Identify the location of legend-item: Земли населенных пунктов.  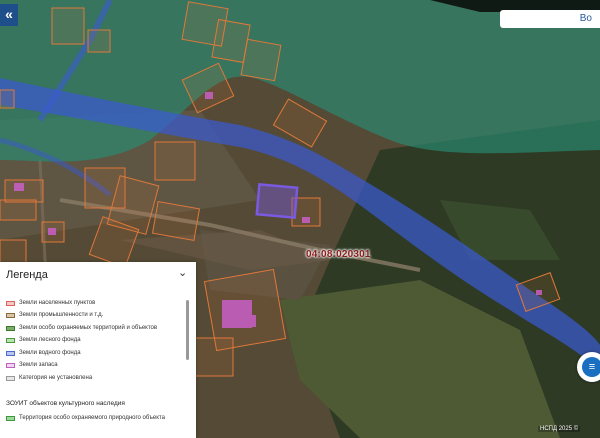
(50, 303).